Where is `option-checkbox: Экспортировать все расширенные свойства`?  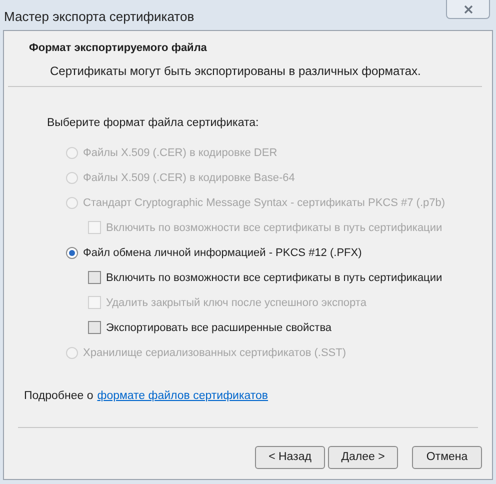
option-checkbox: Экспортировать все расширенные свойства is located at coordinates (269, 327).